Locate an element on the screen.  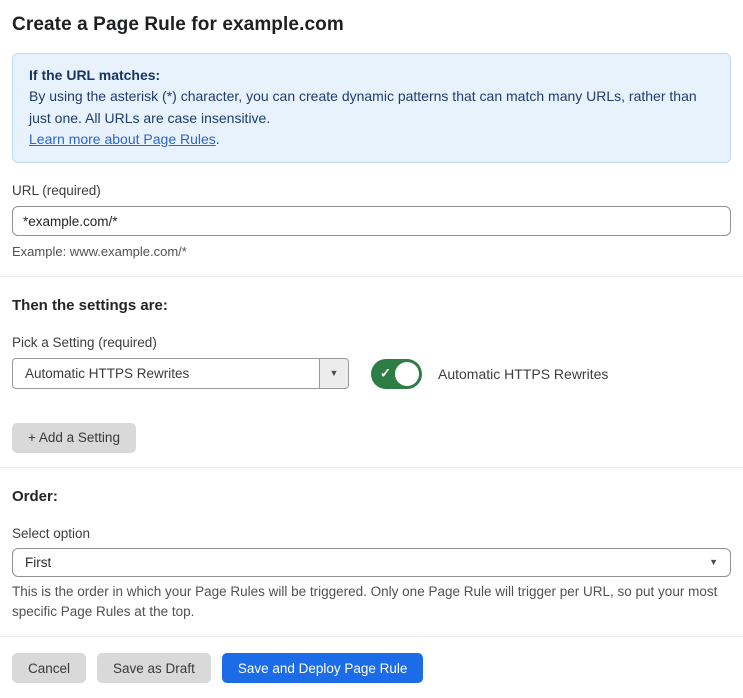
learn-more-link: Learn more about Page Rules is located at coordinates (122, 139).